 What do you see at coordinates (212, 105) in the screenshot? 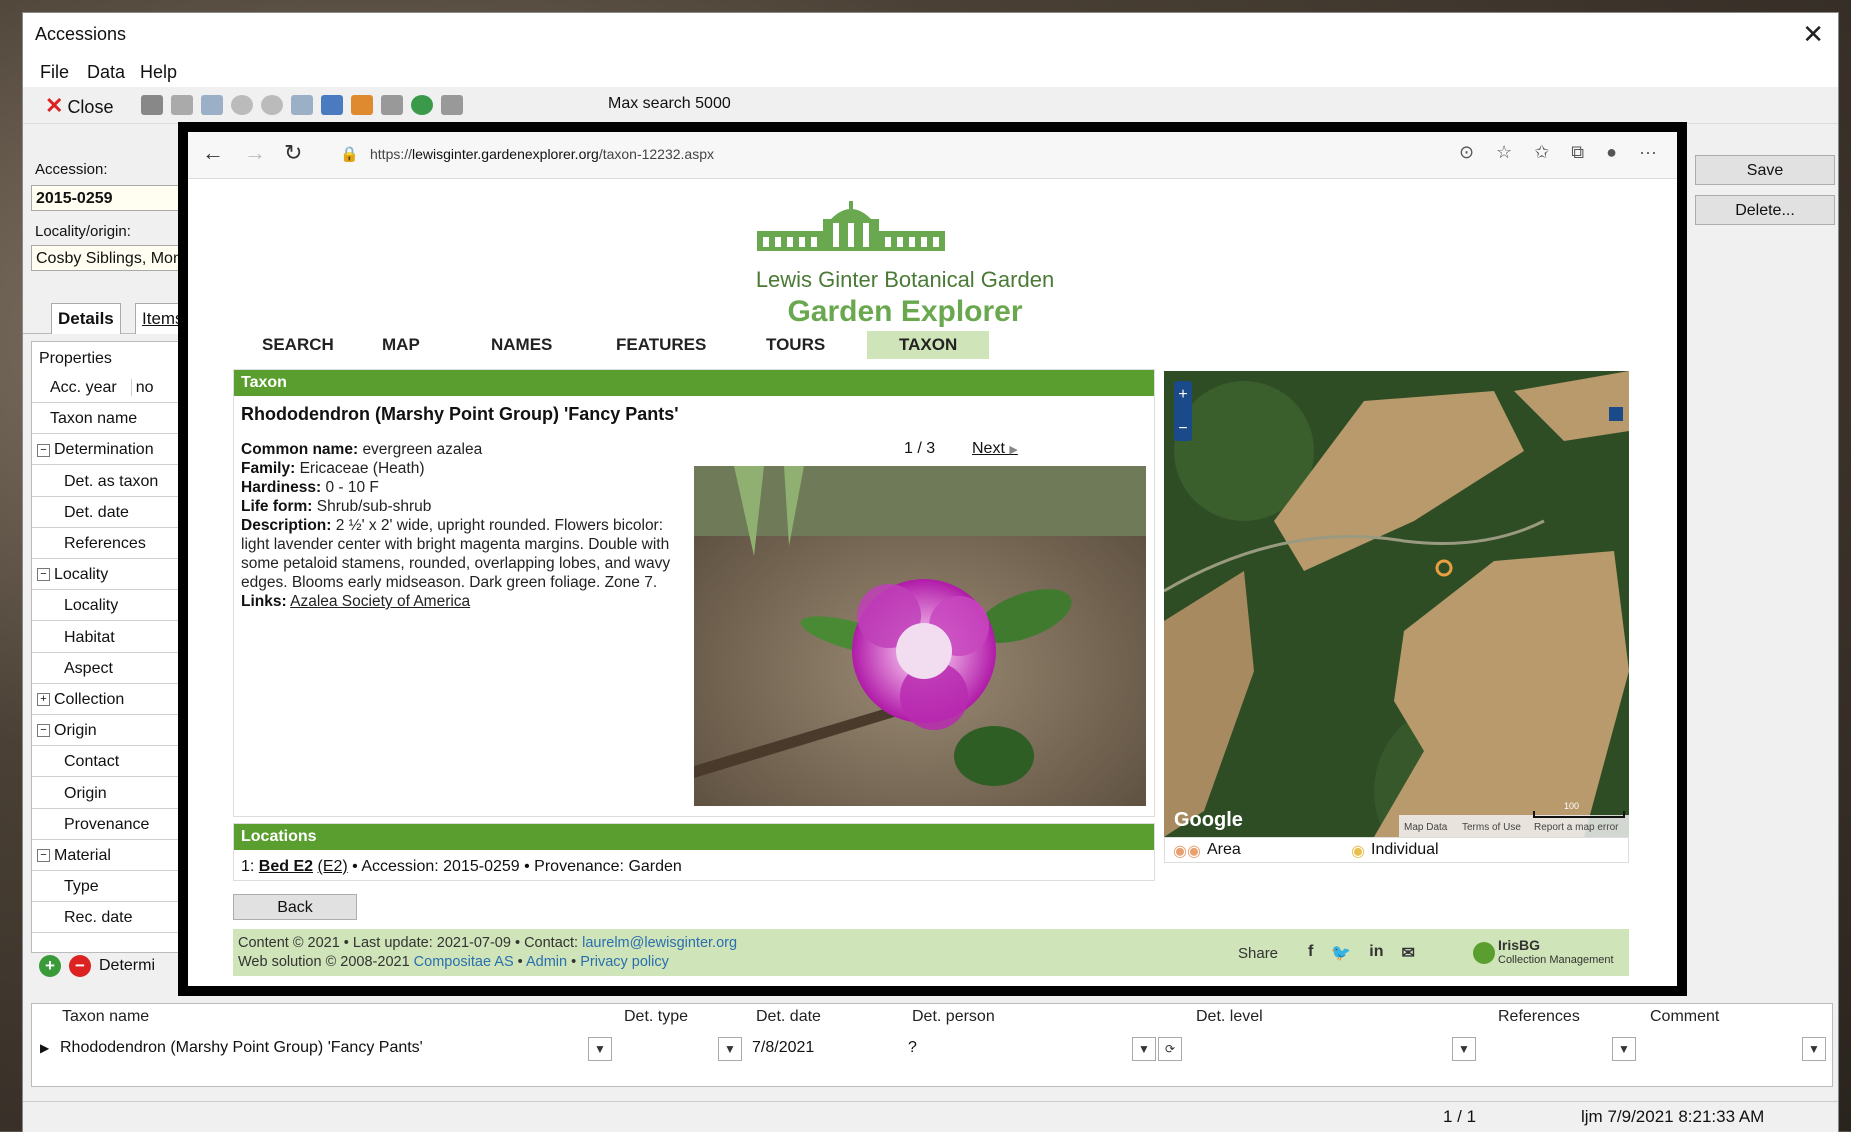
I see `table-icon` at bounding box center [212, 105].